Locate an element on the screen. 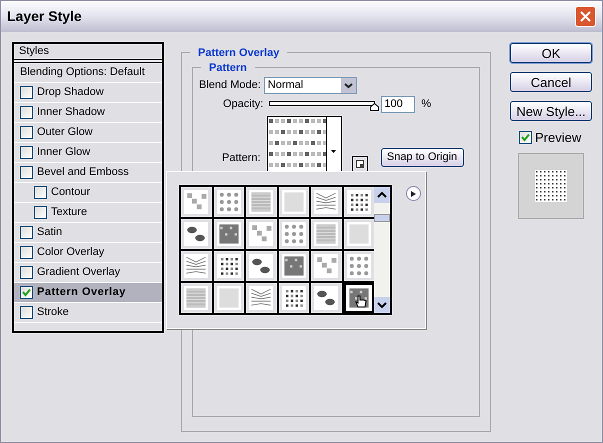 The height and width of the screenshot is (443, 603). close-icon is located at coordinates (585, 16).